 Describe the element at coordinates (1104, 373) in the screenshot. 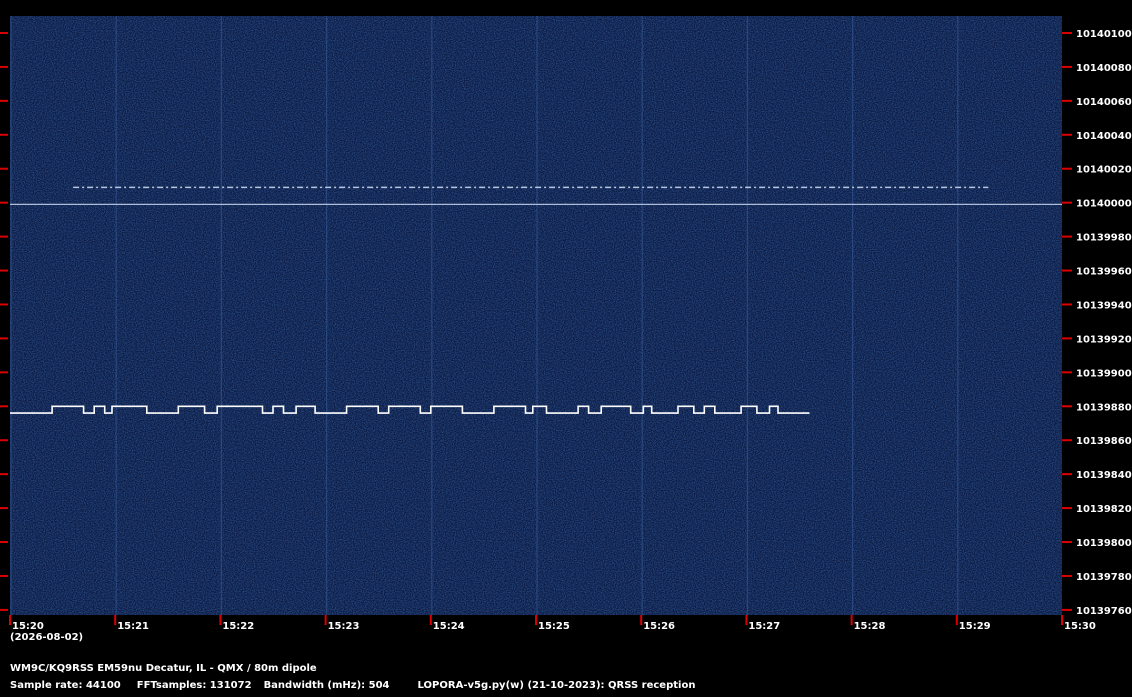

I see `y-tick-label-10: 10139900` at that location.